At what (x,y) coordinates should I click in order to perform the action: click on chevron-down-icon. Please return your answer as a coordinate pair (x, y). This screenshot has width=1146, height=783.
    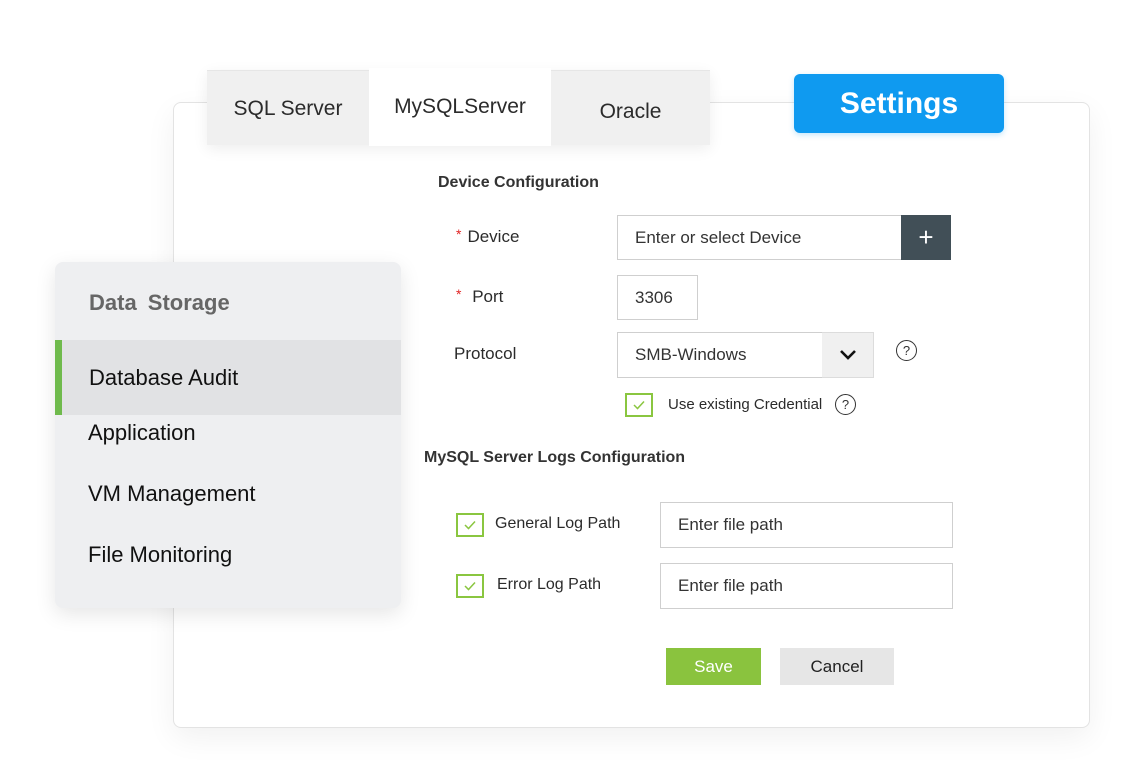
    Looking at the image, I should click on (847, 355).